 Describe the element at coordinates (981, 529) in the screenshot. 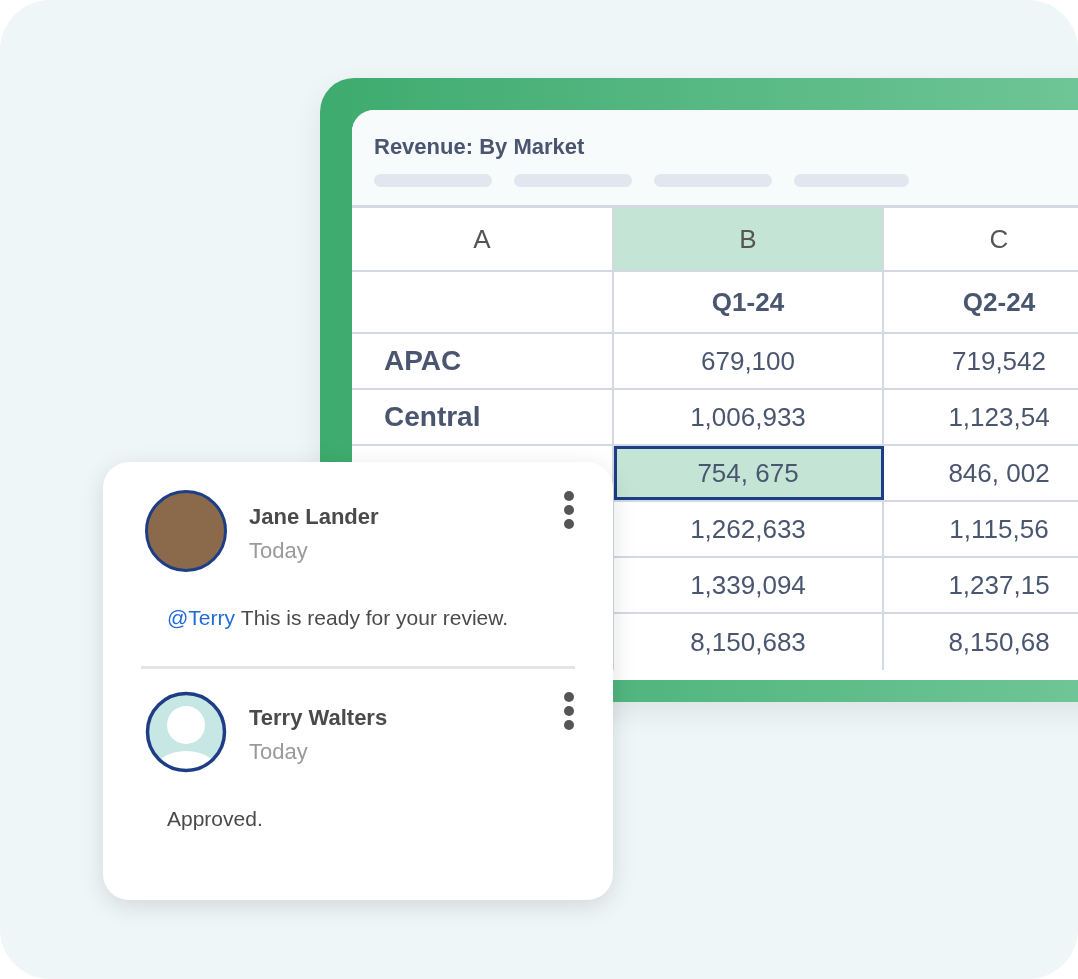

I see `table-cell: 1,115,56` at that location.